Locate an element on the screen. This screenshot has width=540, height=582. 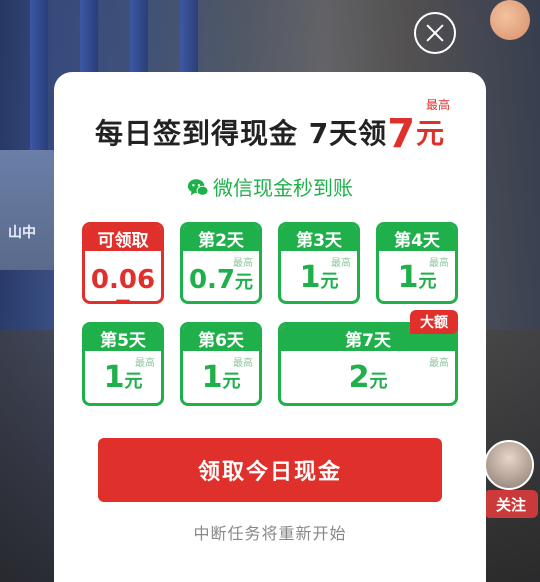
background-sign is located at coordinates (30, 210).